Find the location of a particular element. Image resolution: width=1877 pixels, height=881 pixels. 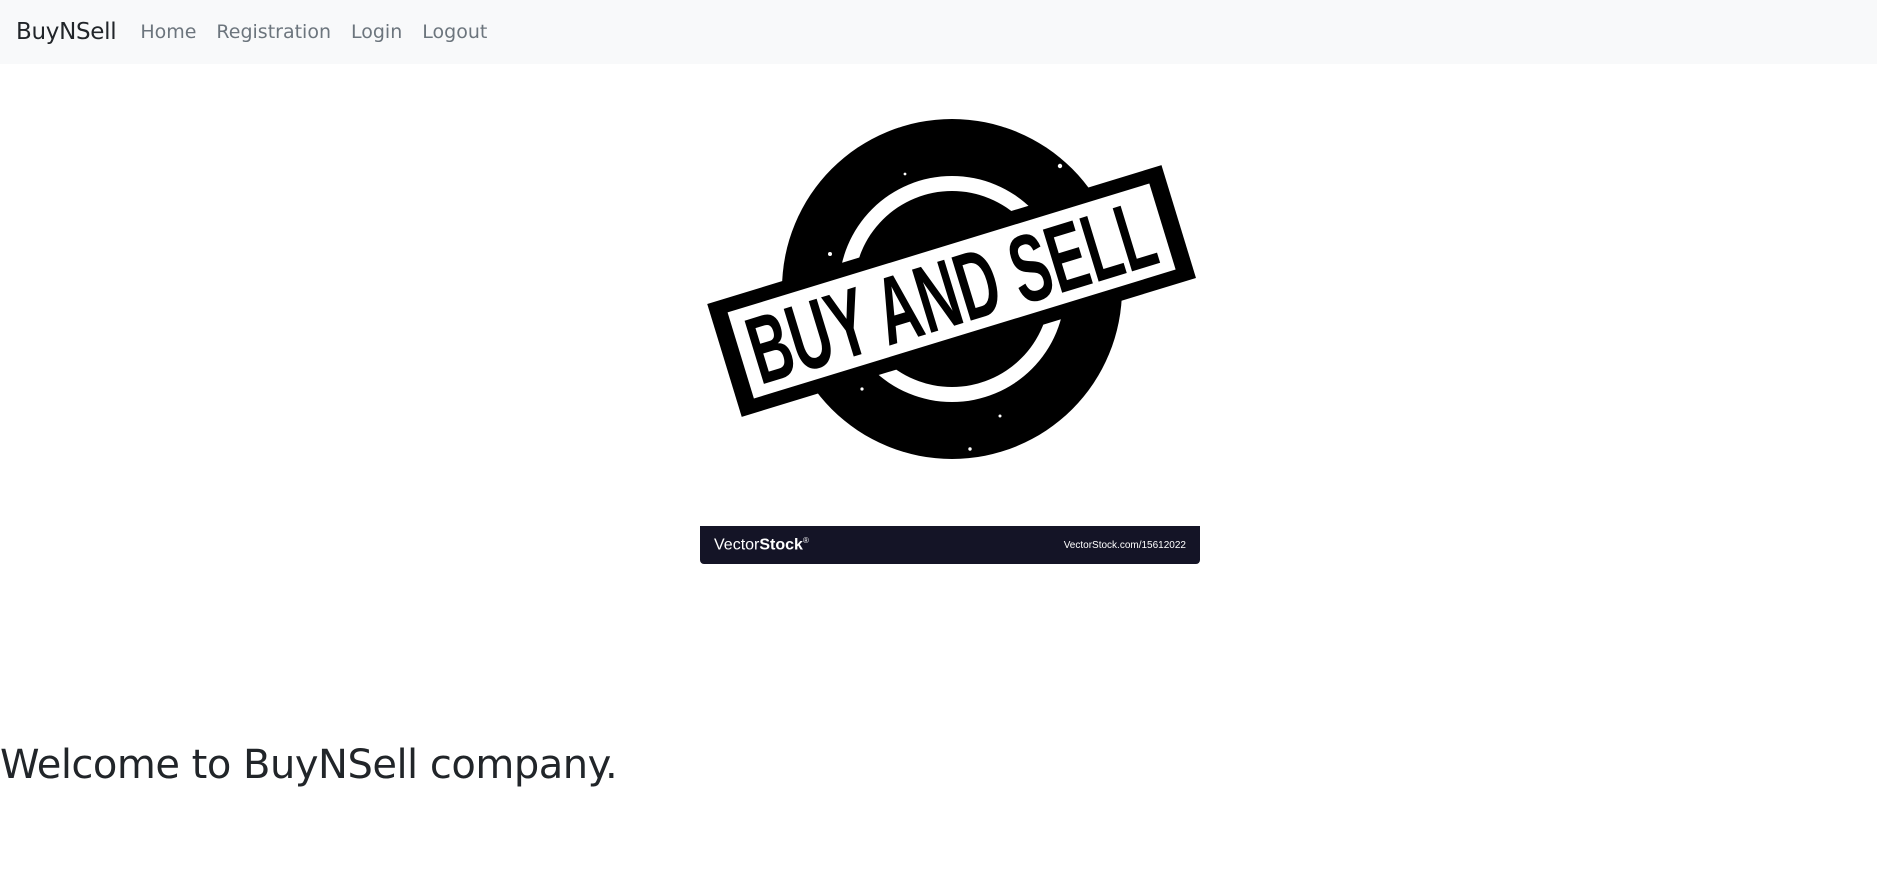

hero-image: BUY AND SELL is located at coordinates (950, 334).